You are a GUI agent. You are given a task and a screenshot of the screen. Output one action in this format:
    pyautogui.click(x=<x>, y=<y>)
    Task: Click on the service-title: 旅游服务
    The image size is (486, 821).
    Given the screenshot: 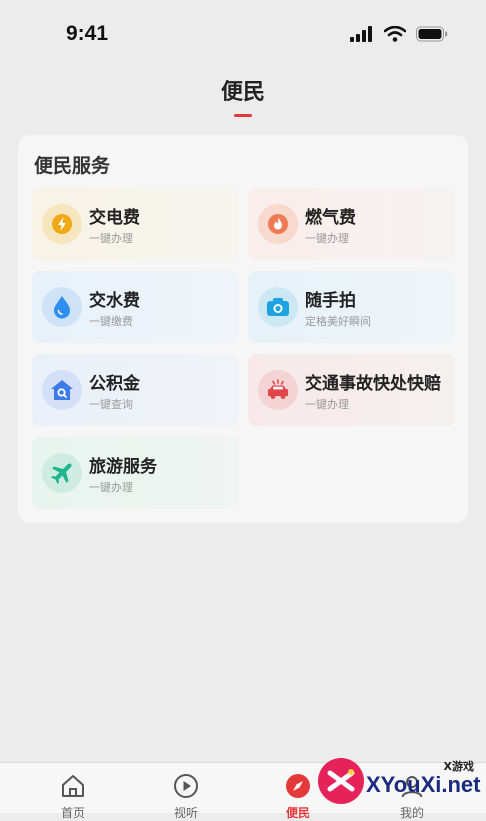 What is the action you would take?
    pyautogui.click(x=123, y=467)
    